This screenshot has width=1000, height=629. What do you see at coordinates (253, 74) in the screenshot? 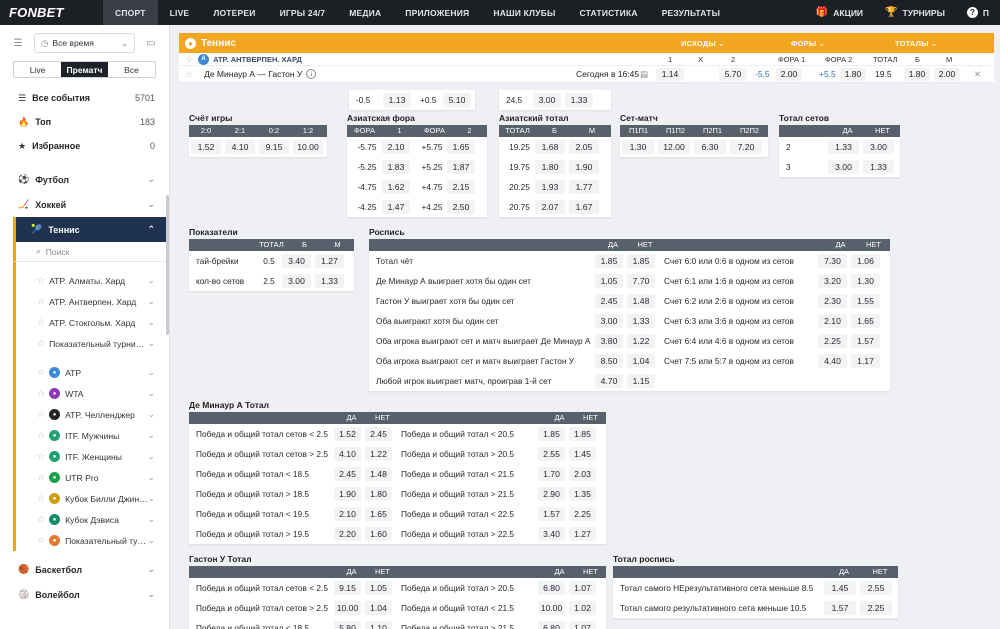
I see `match-name: Де Минаур А — Гастон У` at bounding box center [253, 74].